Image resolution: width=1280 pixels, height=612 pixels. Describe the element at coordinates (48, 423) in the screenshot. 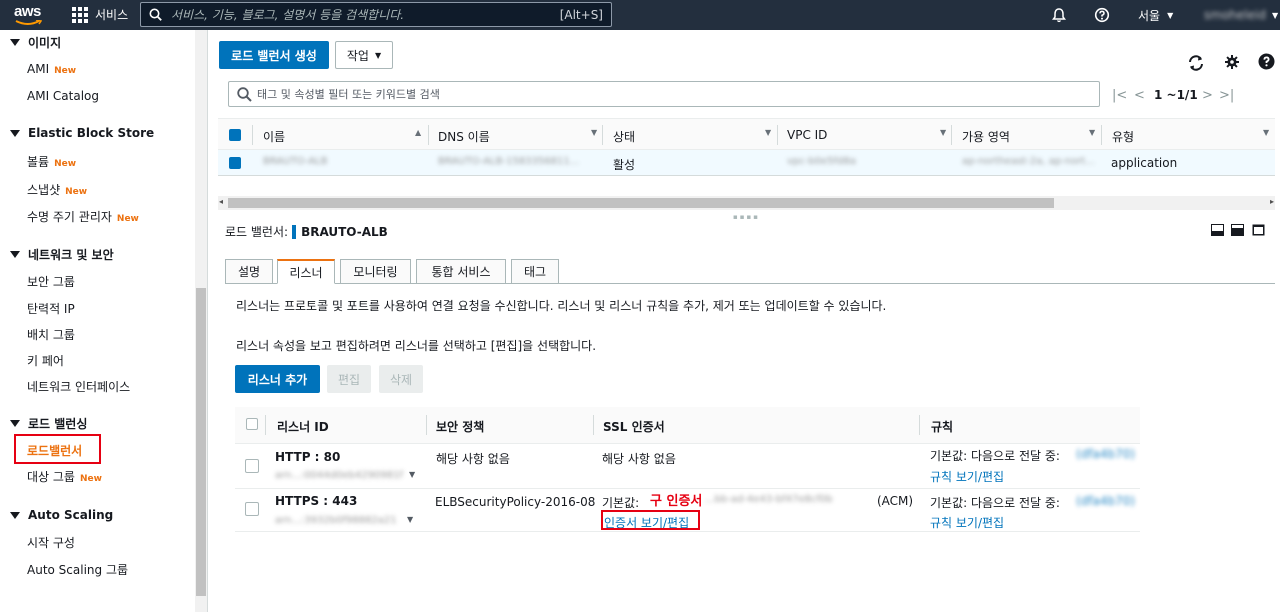

I see `sidebar-section-load-balancing: 로드 밸런싱` at that location.